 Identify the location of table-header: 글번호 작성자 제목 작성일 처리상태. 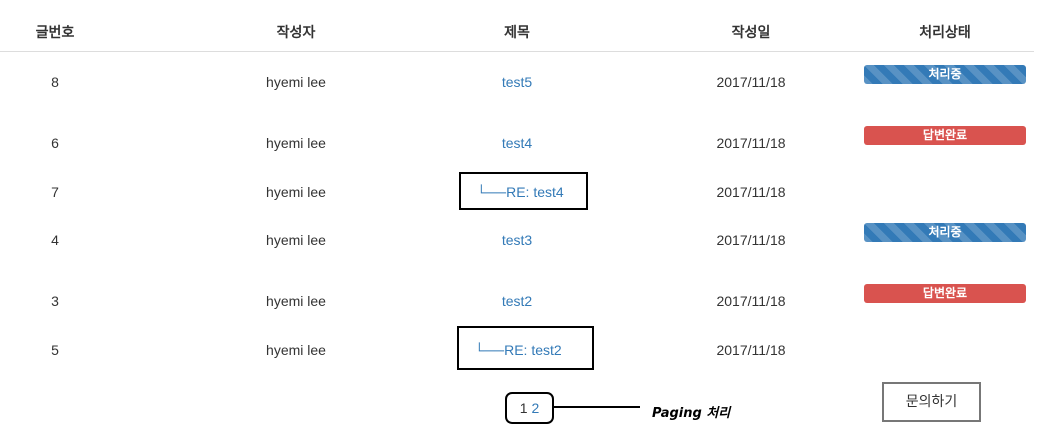
(517, 26).